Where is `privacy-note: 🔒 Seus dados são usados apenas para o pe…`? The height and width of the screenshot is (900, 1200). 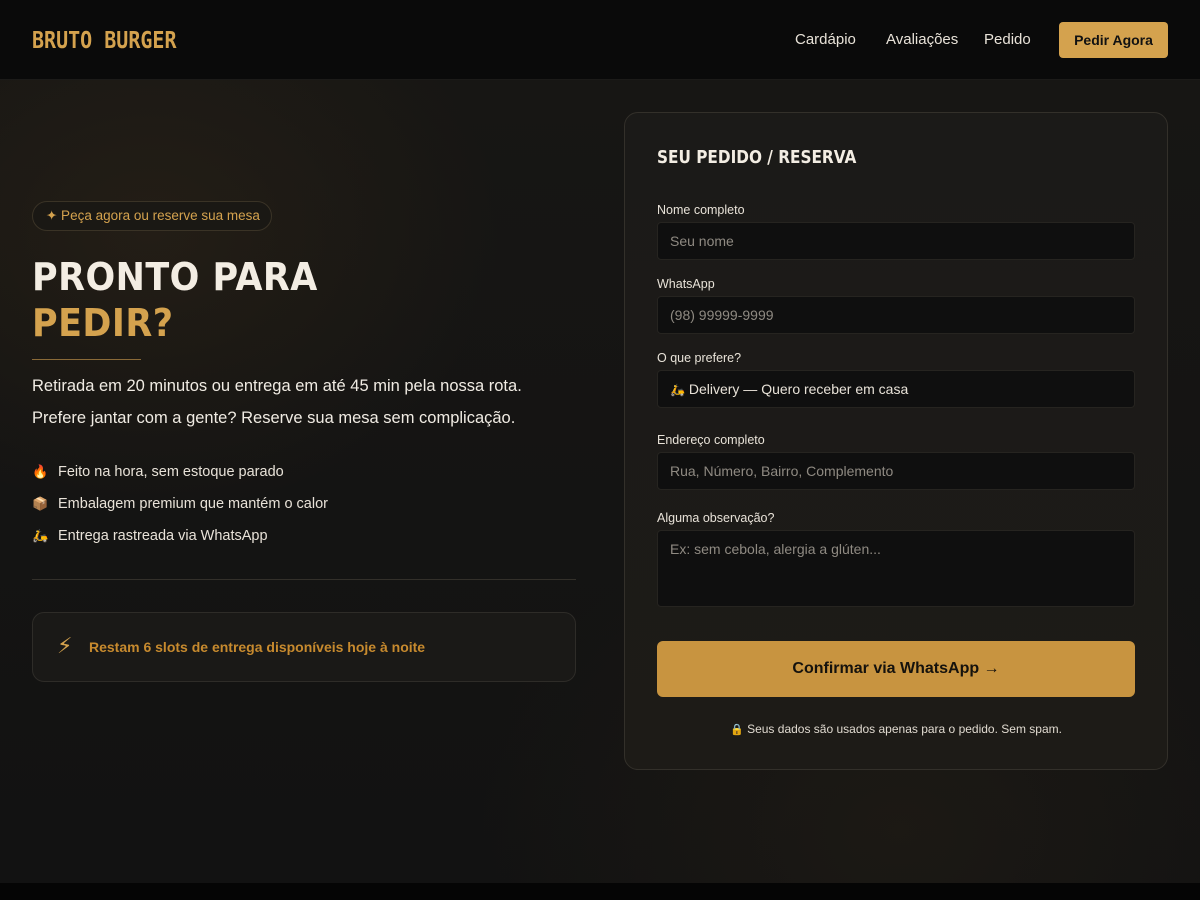
privacy-note: 🔒 Seus dados são usados apenas para o pe… is located at coordinates (896, 729).